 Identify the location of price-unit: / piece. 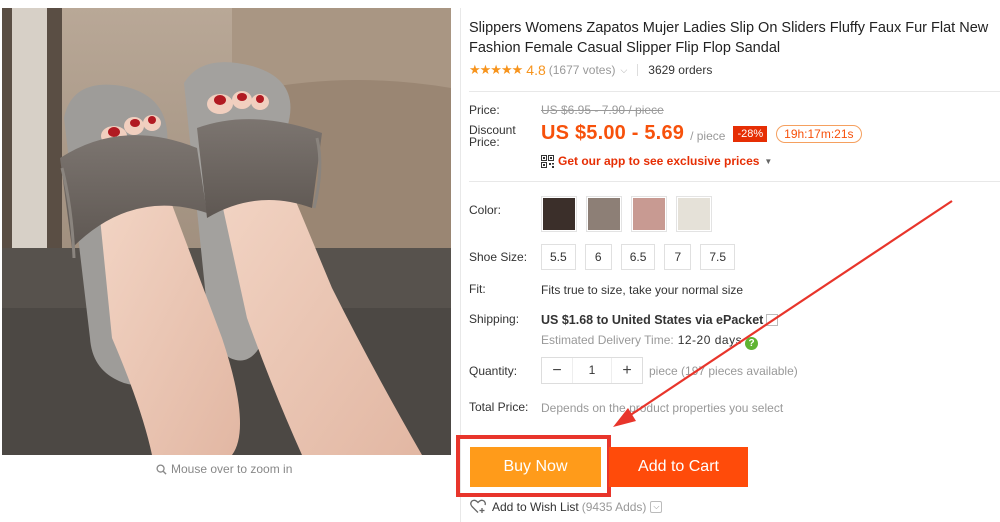
(708, 135).